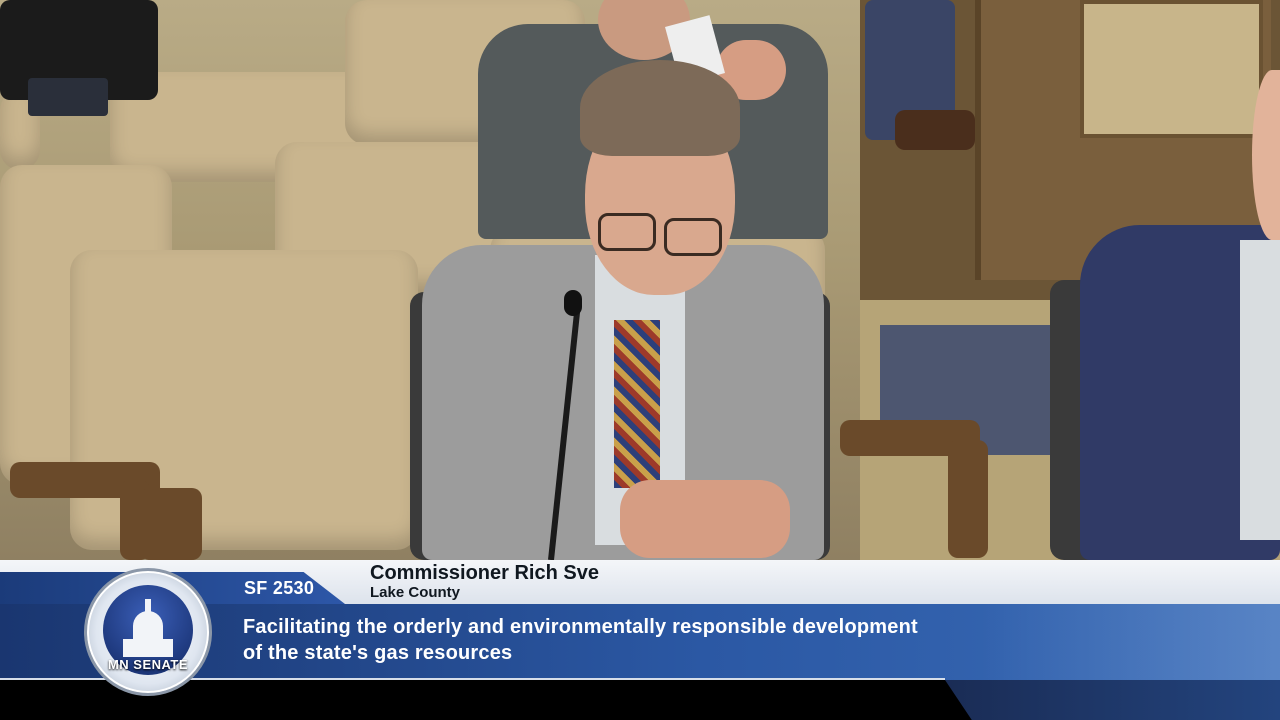  What do you see at coordinates (1112, 700) in the screenshot?
I see `bottom-accent` at bounding box center [1112, 700].